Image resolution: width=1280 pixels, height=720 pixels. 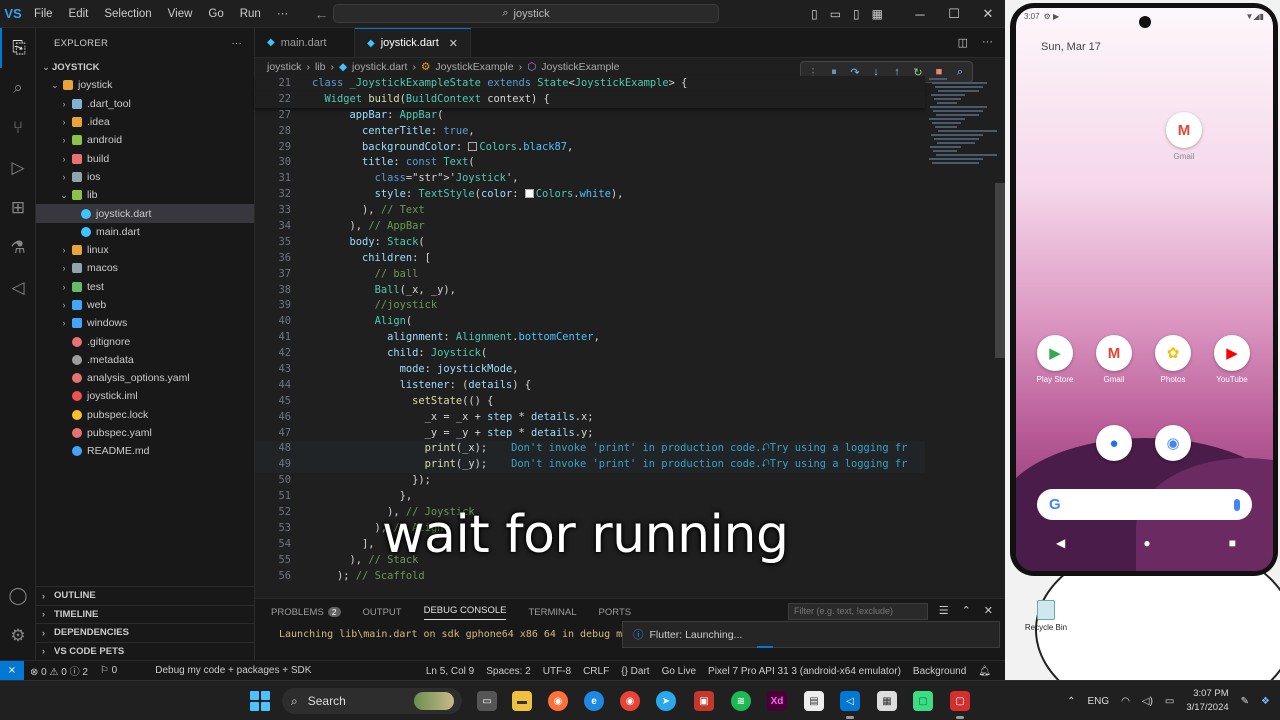 What do you see at coordinates (923, 701) in the screenshot?
I see `android-studio-icon: ▢` at bounding box center [923, 701].